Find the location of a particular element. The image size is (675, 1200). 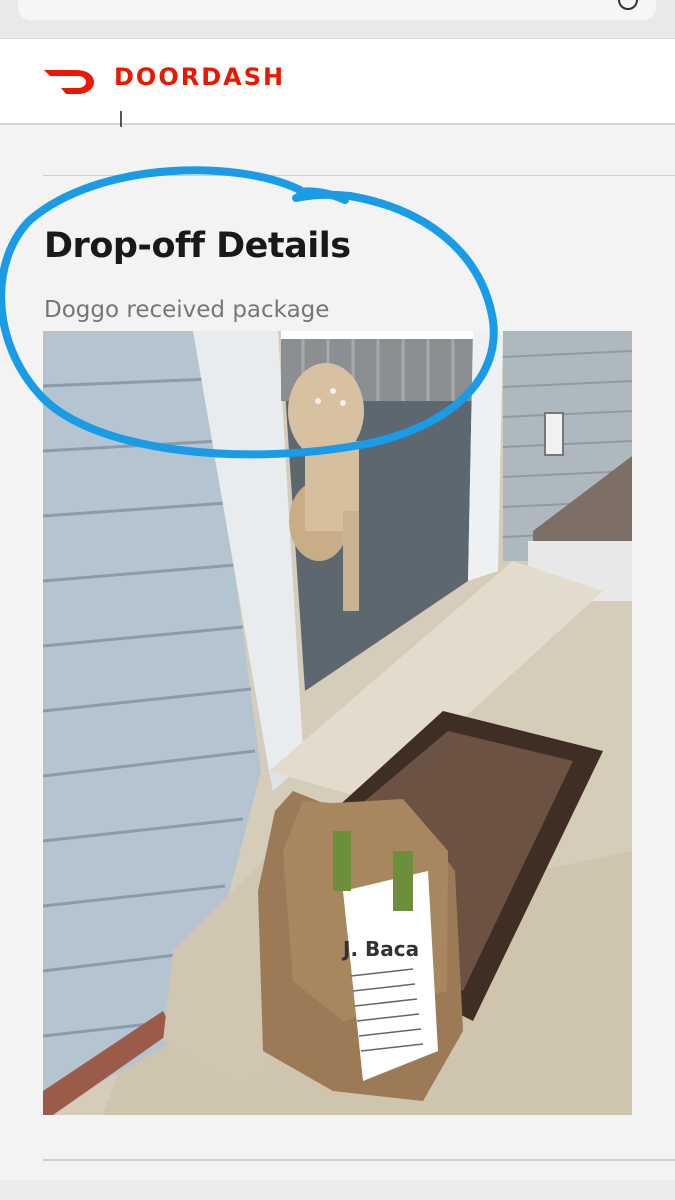

browser-top-bar is located at coordinates (337, 19).